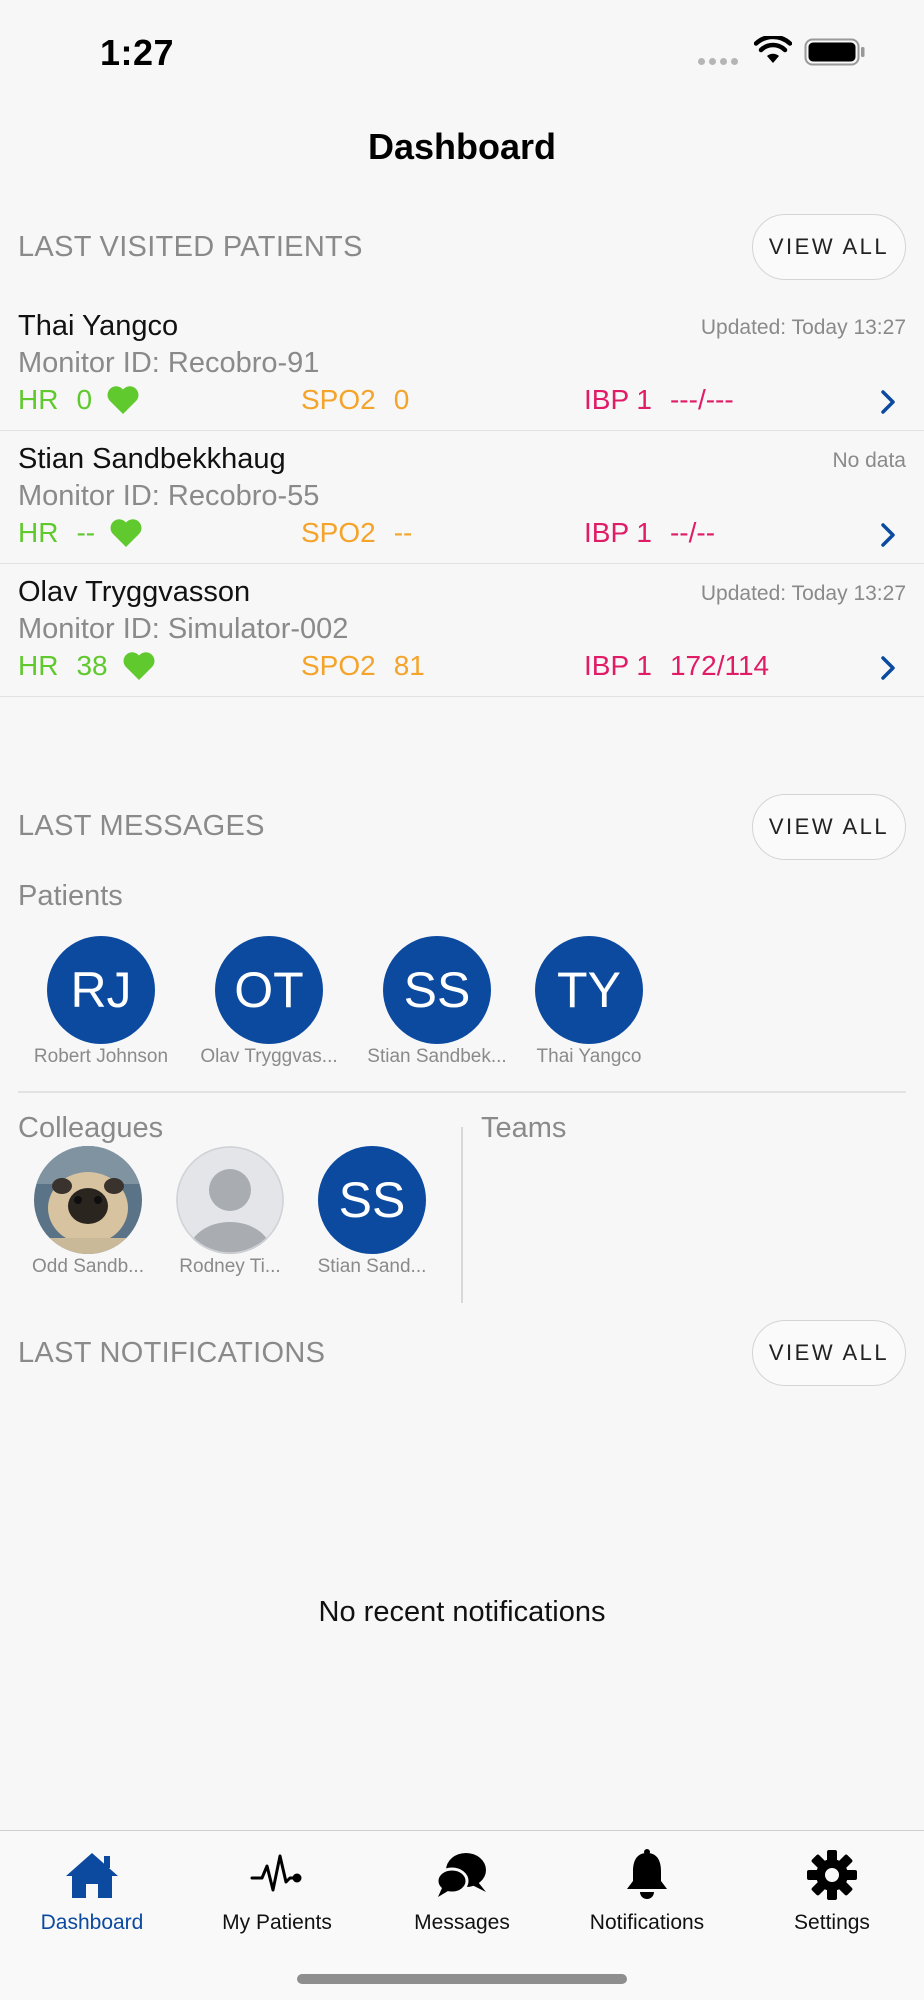  I want to click on ibp-reading: ---/---, so click(701, 399).